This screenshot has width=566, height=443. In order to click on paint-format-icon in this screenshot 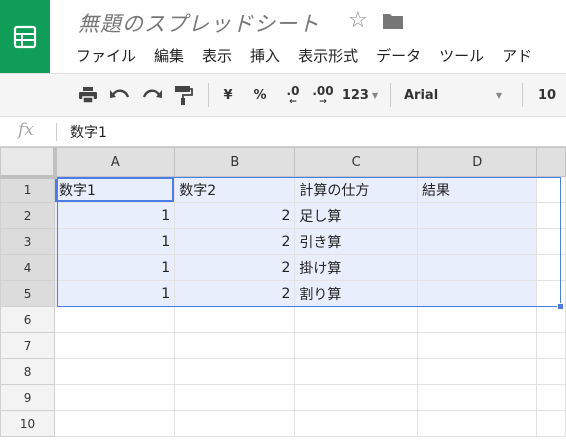, I will do `click(184, 95)`.